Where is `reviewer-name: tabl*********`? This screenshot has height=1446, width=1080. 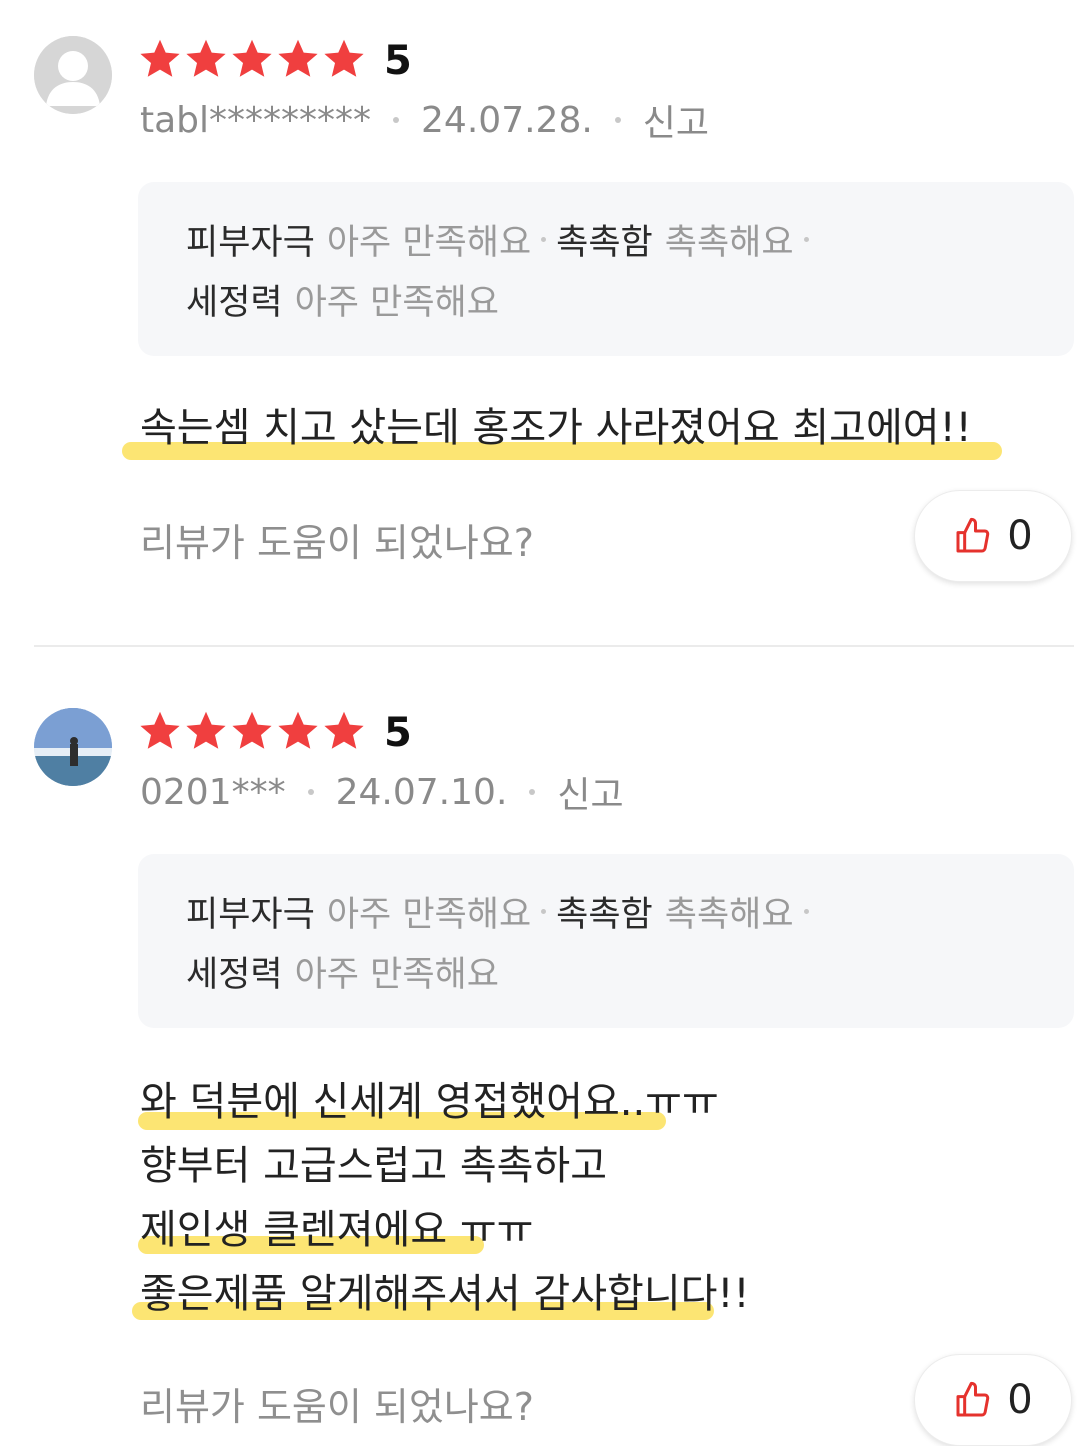 reviewer-name: tabl********* is located at coordinates (256, 120).